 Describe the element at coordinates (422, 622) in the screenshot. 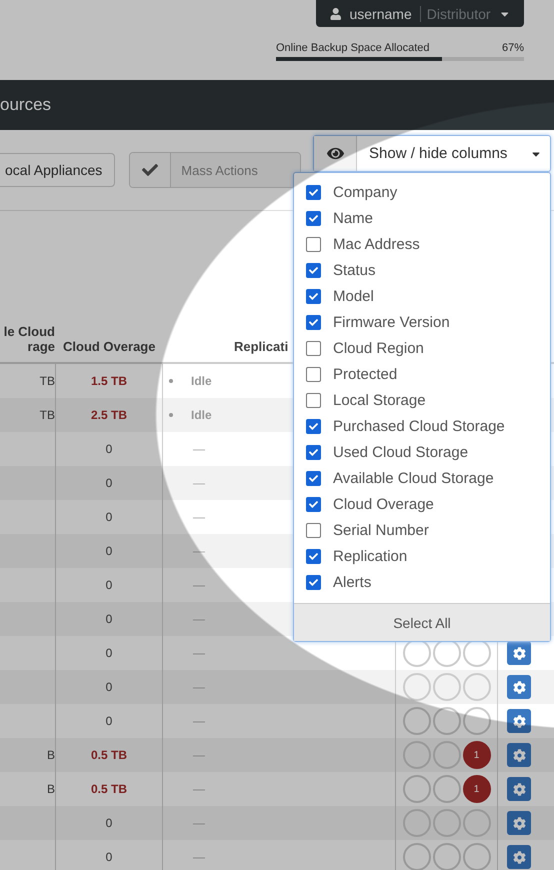

I see `select-all-button: Select All` at that location.